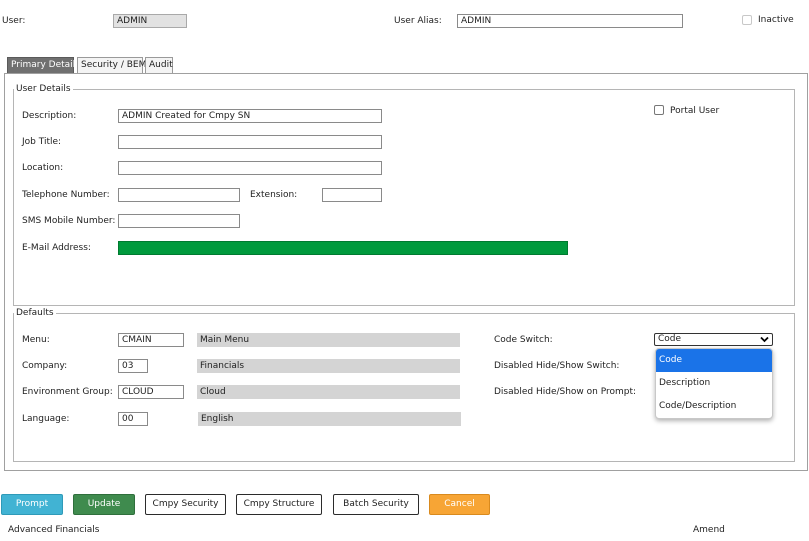  I want to click on telephone-label: Telephone Number:, so click(66, 195).